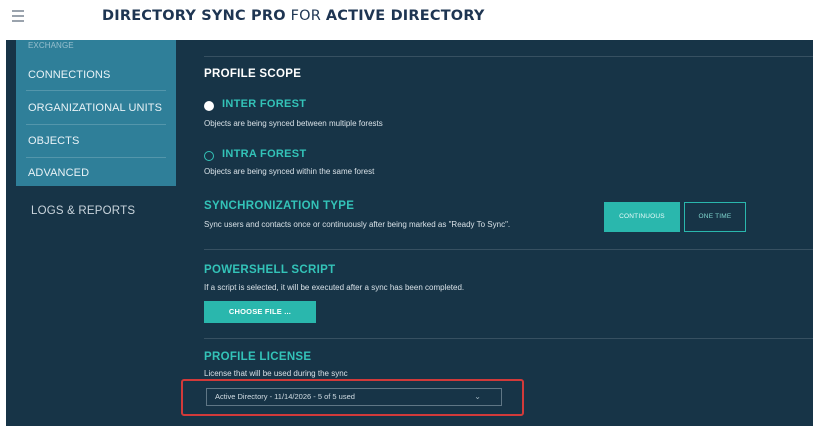  I want to click on app-title-for: FOR, so click(306, 16).